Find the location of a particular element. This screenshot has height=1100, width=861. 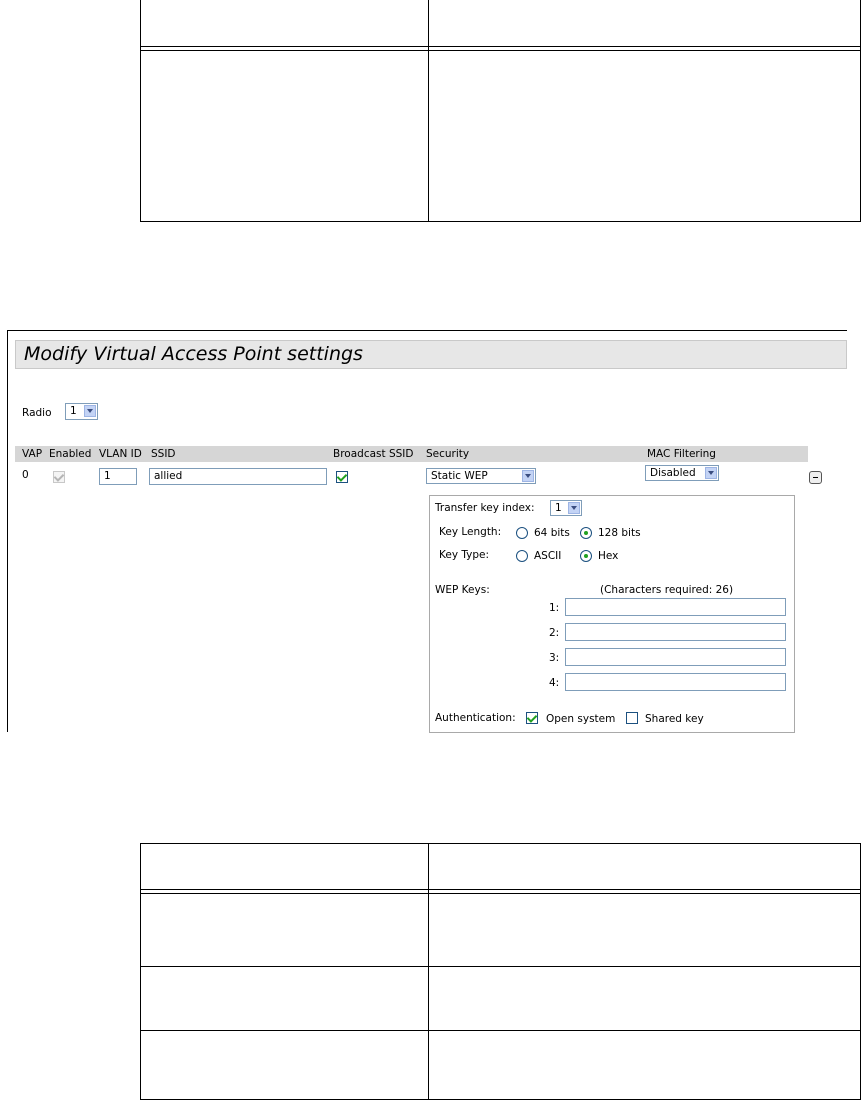

ssid-input: allied is located at coordinates (238, 476).